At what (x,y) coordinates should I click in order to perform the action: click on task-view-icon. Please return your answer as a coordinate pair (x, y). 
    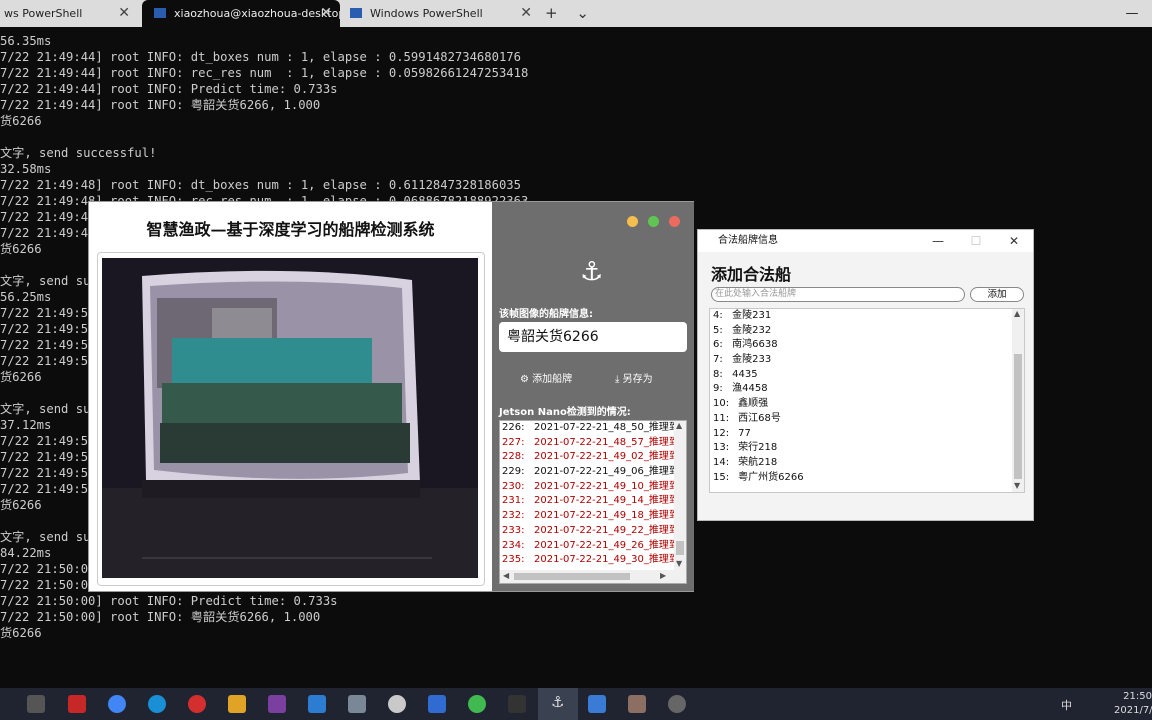
    Looking at the image, I should click on (36, 704).